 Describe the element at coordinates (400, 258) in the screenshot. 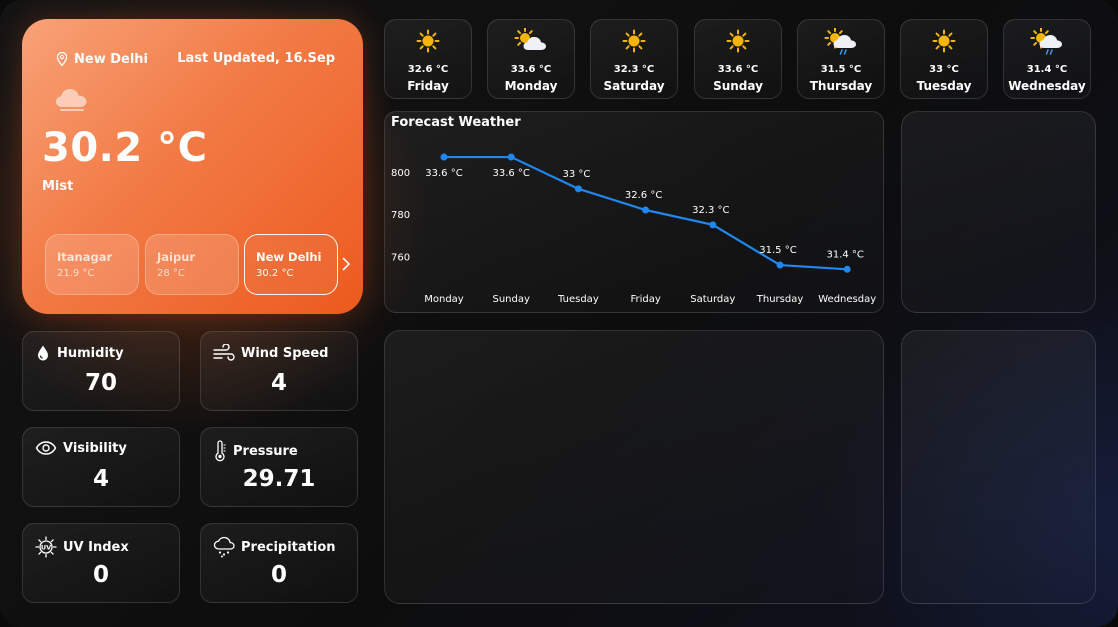

I see `y-tick-label: 760` at that location.